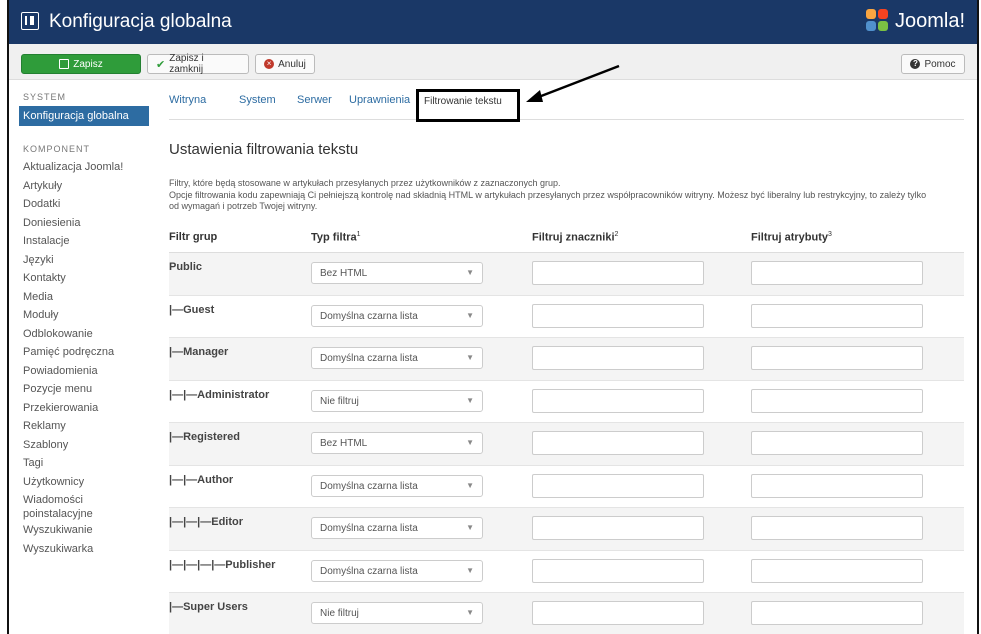 This screenshot has width=981, height=634. What do you see at coordinates (84, 371) in the screenshot?
I see `sidebar-item: Powiadomienia` at bounding box center [84, 371].